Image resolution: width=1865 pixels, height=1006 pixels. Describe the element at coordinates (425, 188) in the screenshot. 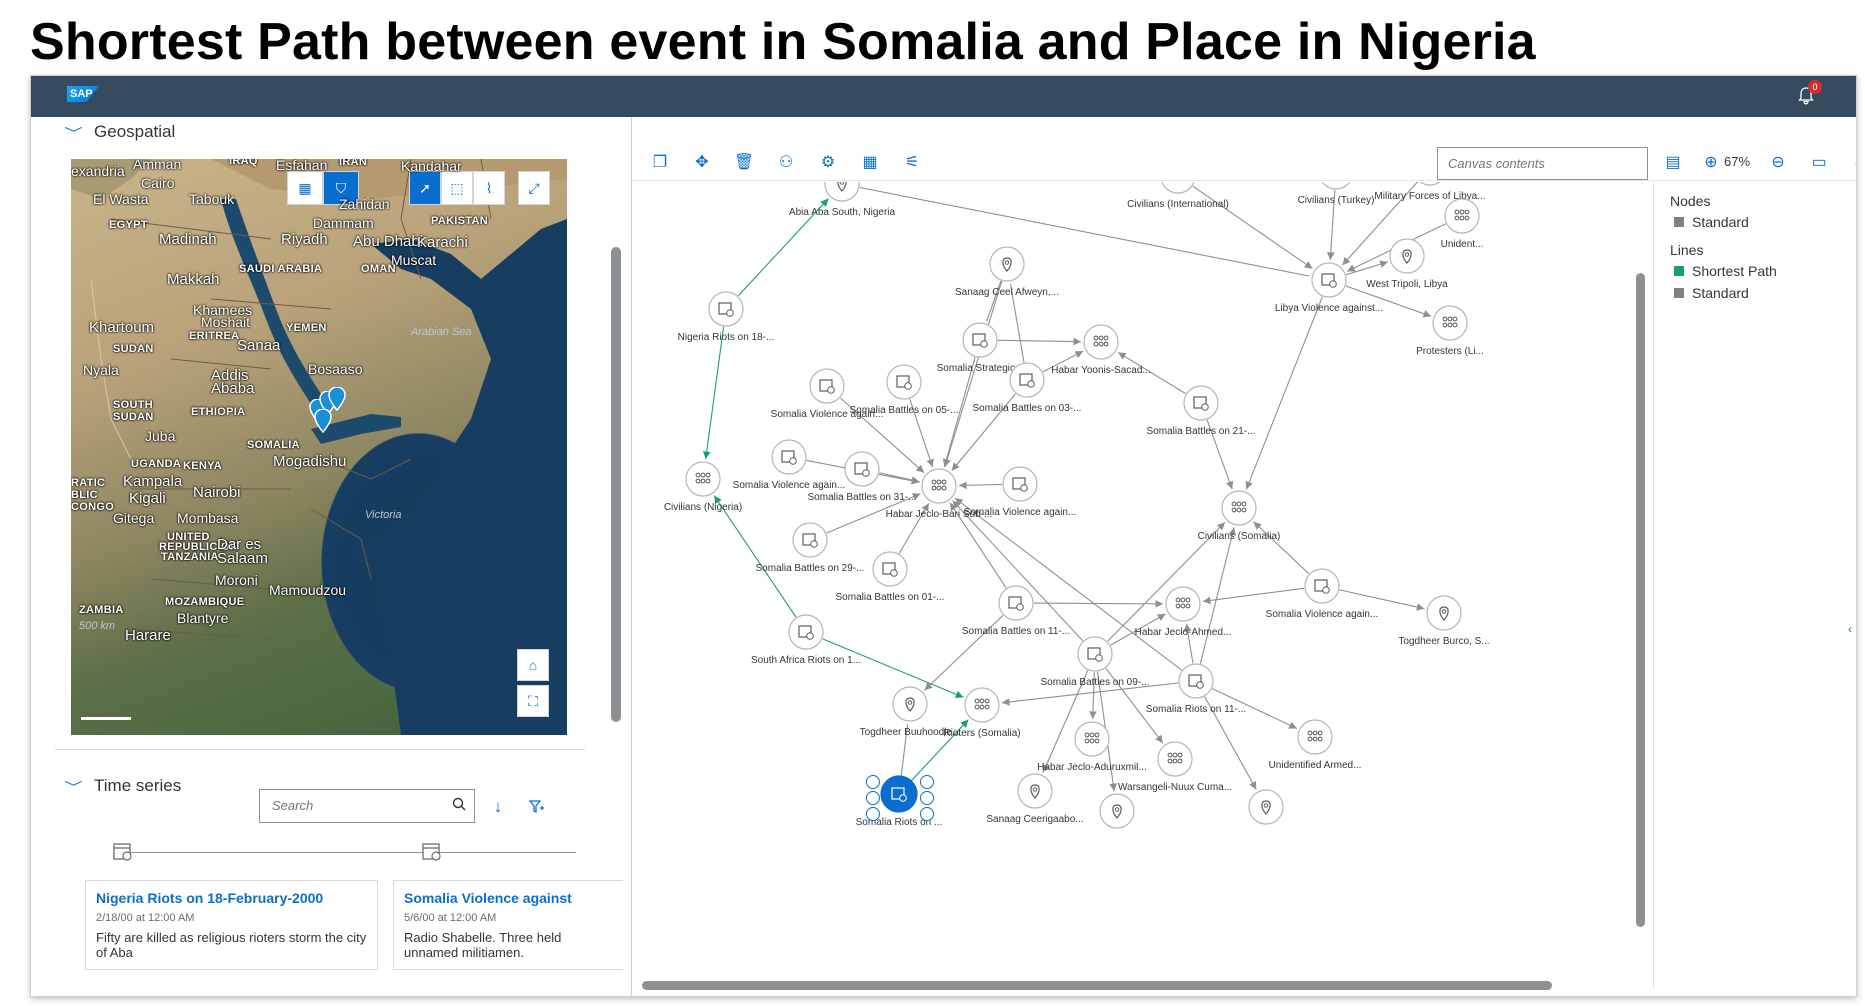

I see `map-select-pointer-icon: ➚` at that location.